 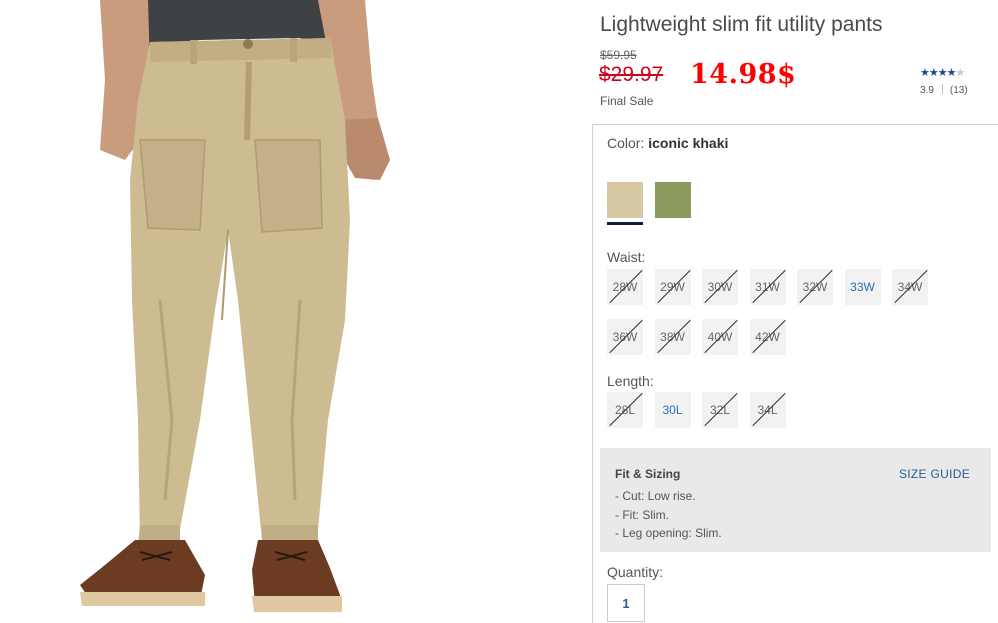 What do you see at coordinates (672, 337) in the screenshot?
I see `waist-size-38w: 38W` at bounding box center [672, 337].